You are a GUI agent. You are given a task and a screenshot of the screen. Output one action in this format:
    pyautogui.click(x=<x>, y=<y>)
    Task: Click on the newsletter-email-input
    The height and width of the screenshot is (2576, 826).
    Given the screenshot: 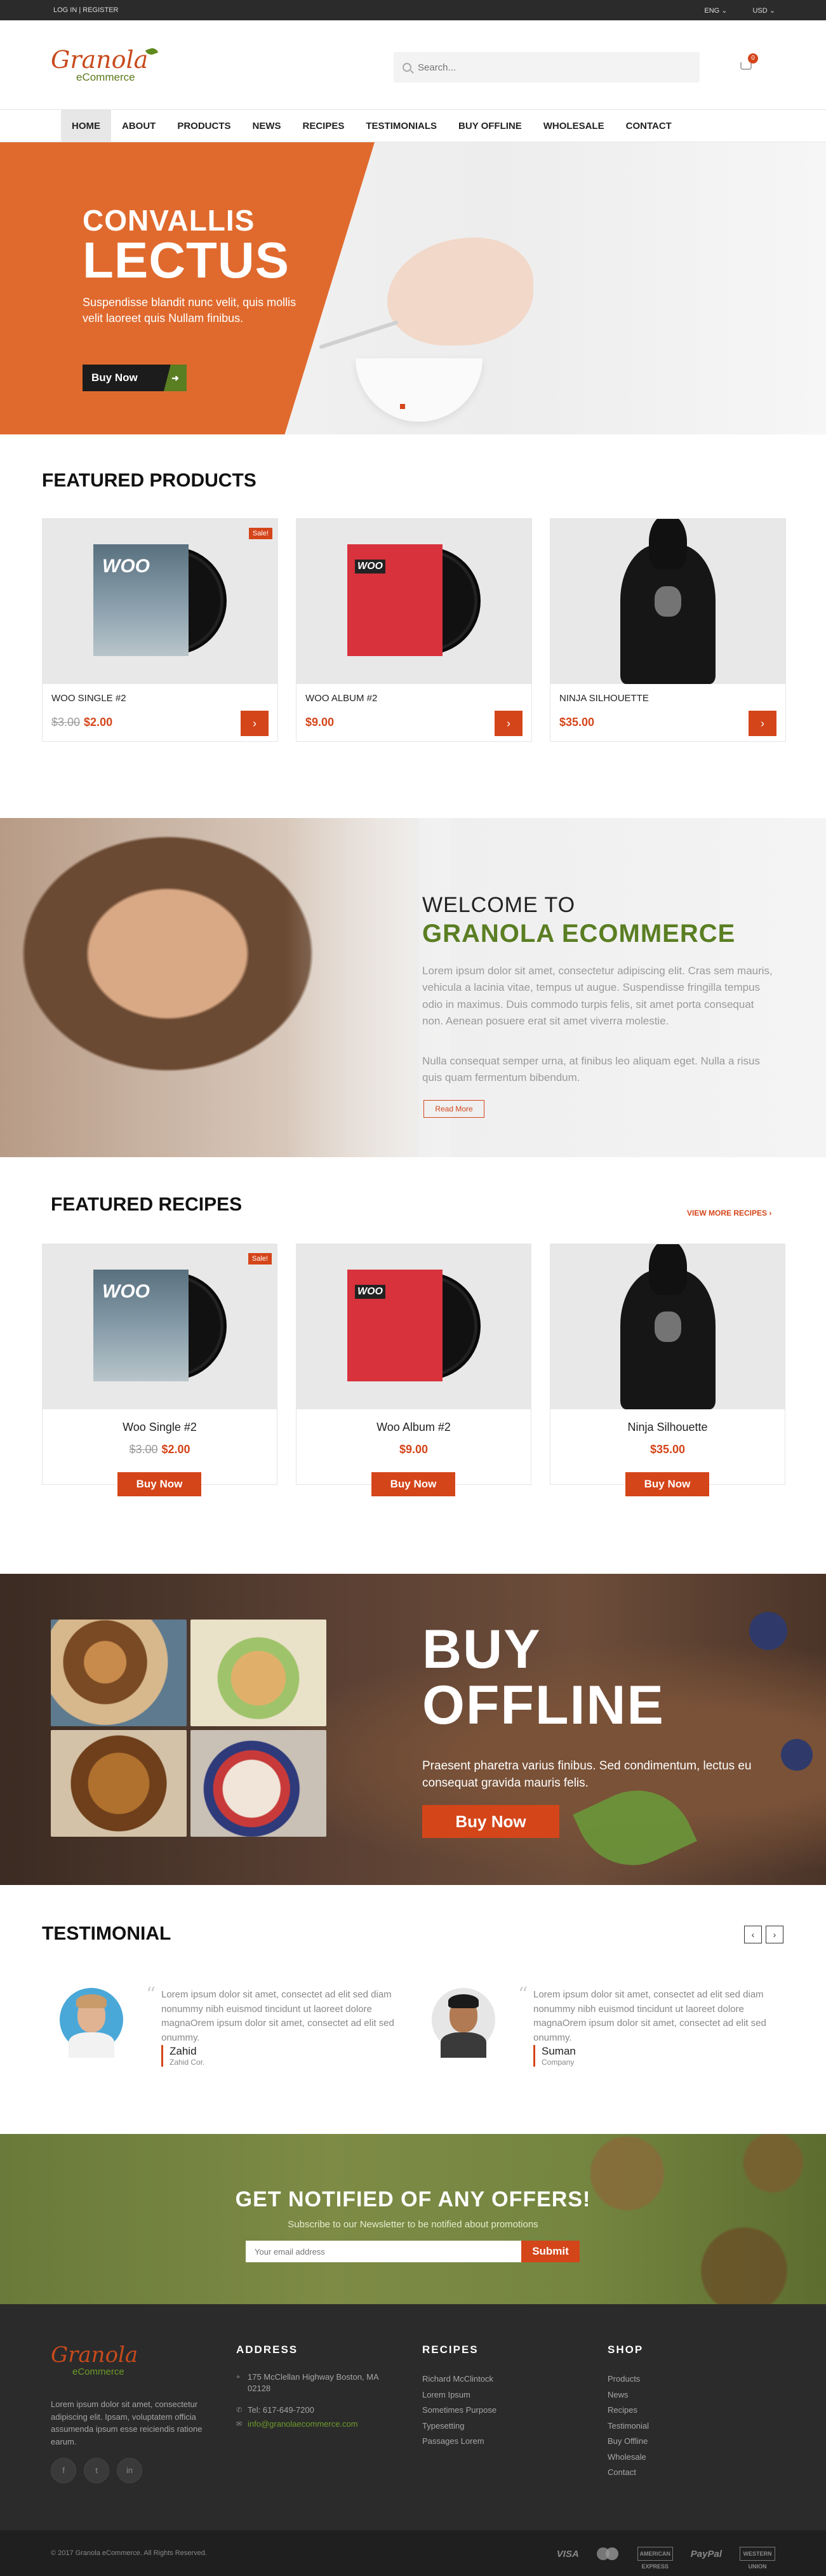 What is the action you would take?
    pyautogui.click(x=383, y=2251)
    